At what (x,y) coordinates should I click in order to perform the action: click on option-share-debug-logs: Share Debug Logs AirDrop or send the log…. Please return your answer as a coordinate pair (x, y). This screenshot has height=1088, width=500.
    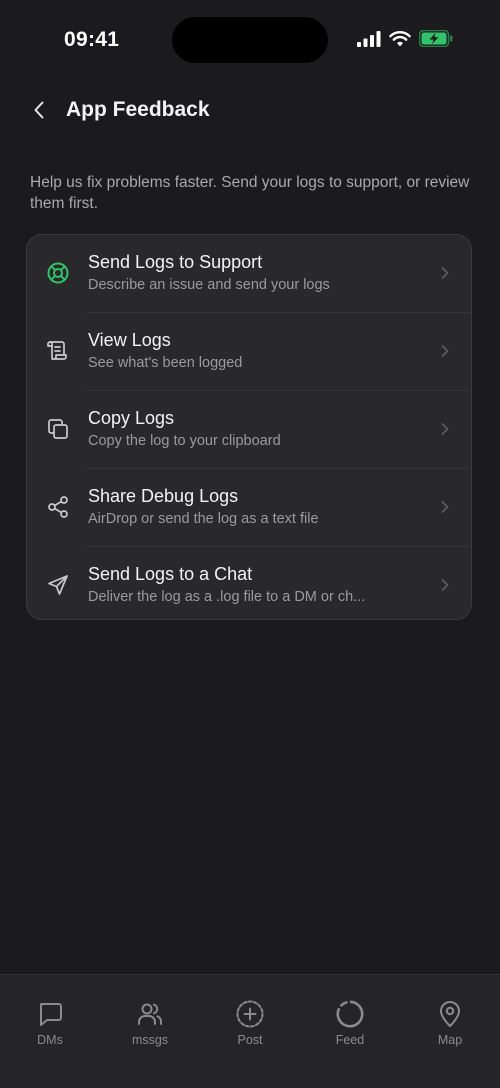
    Looking at the image, I should click on (249, 508).